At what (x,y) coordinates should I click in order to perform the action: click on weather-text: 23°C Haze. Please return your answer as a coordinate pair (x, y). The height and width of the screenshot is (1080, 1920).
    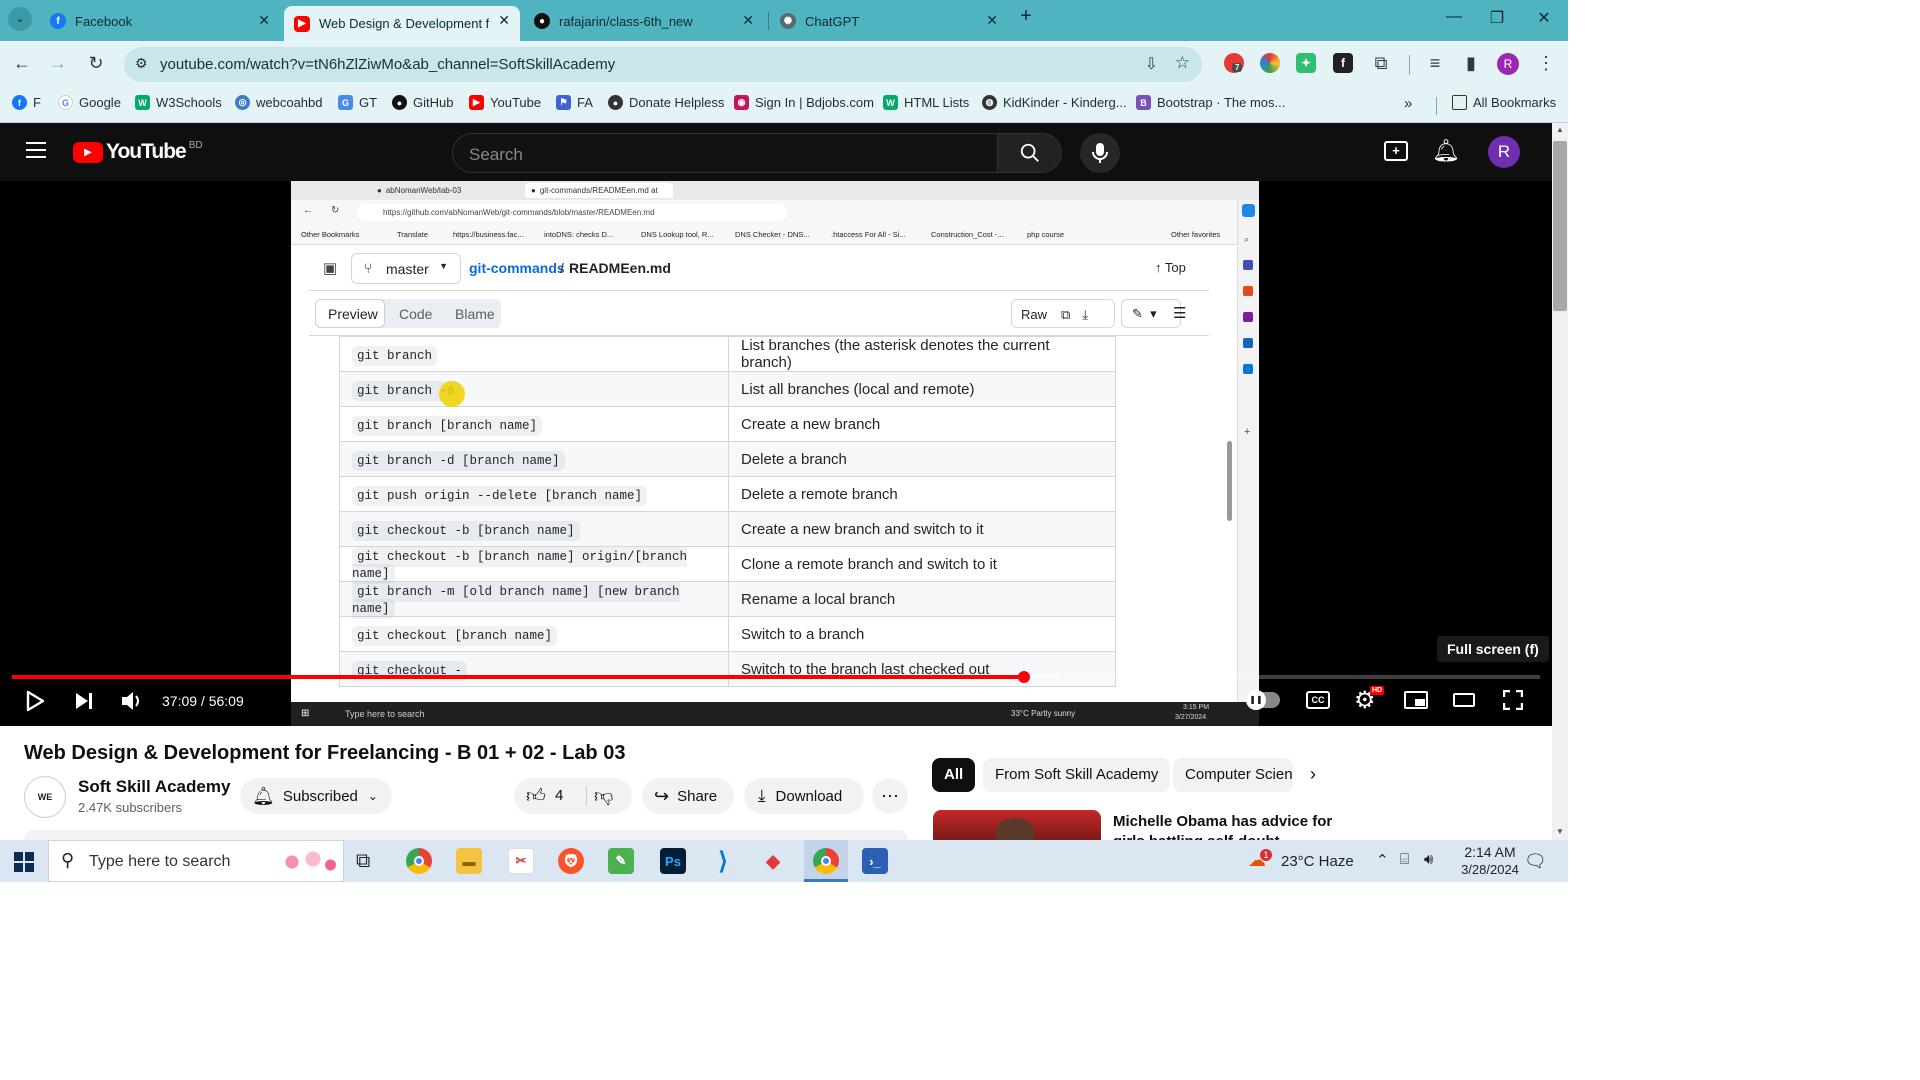
    Looking at the image, I should click on (1317, 861).